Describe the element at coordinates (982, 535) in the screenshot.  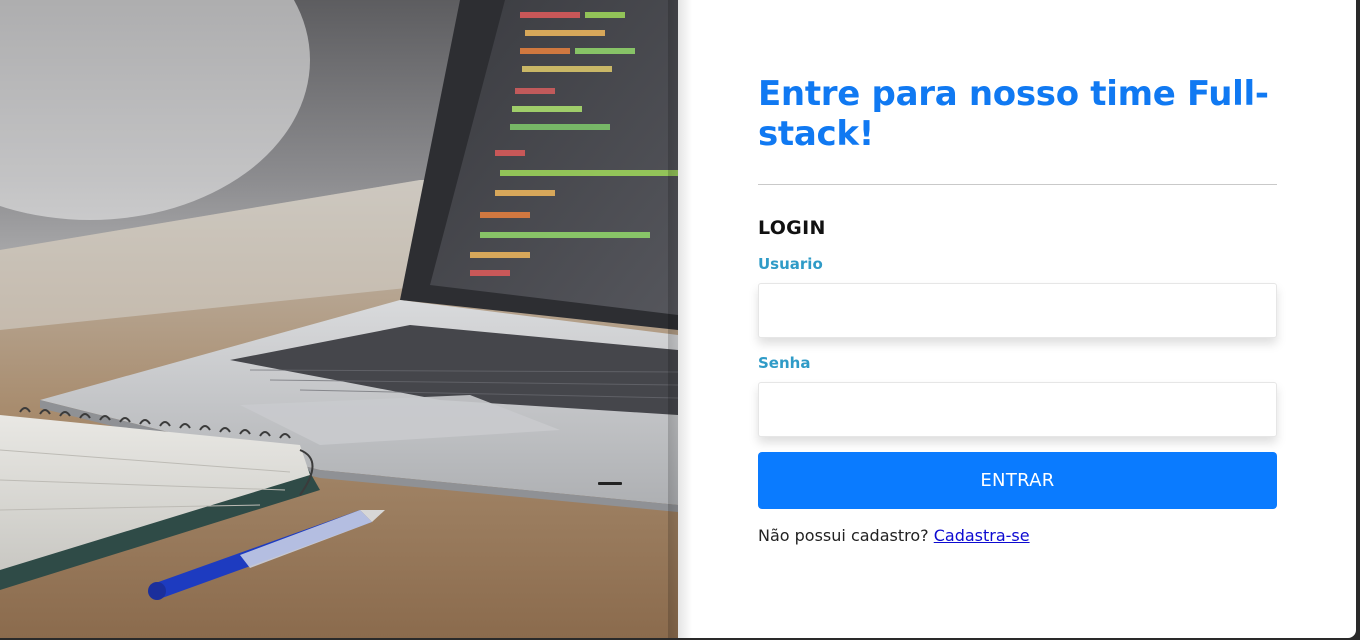
I see `signup-link: Cadastra-se` at that location.